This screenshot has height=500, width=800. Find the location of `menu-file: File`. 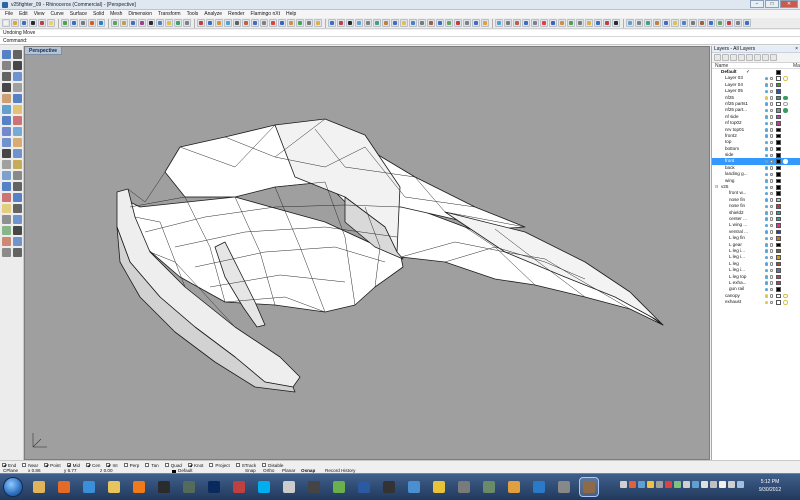

menu-file: File is located at coordinates (9, 14).